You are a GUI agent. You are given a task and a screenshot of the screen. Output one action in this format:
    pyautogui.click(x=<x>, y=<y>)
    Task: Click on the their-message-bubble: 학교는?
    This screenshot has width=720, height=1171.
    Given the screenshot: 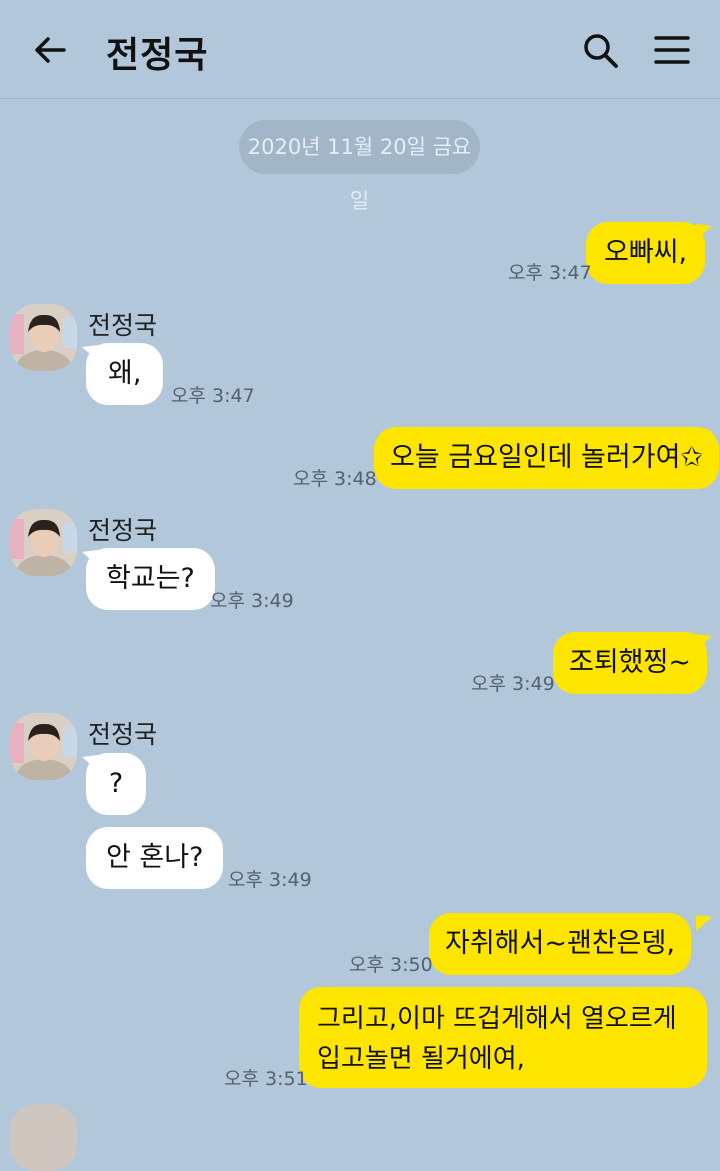 What is the action you would take?
    pyautogui.click(x=150, y=579)
    